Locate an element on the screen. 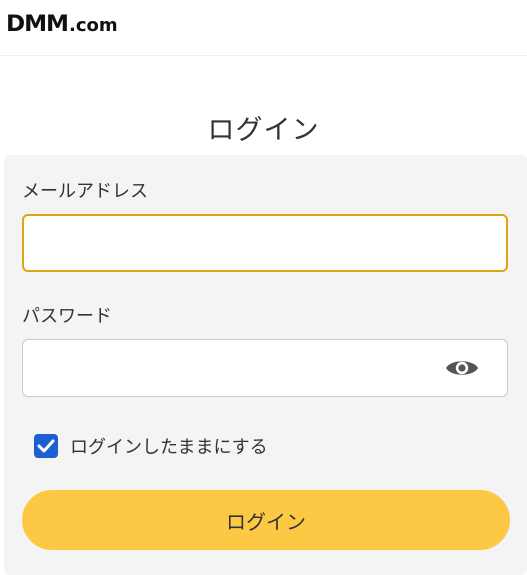 The height and width of the screenshot is (575, 527). login-button: ログイン is located at coordinates (266, 520).